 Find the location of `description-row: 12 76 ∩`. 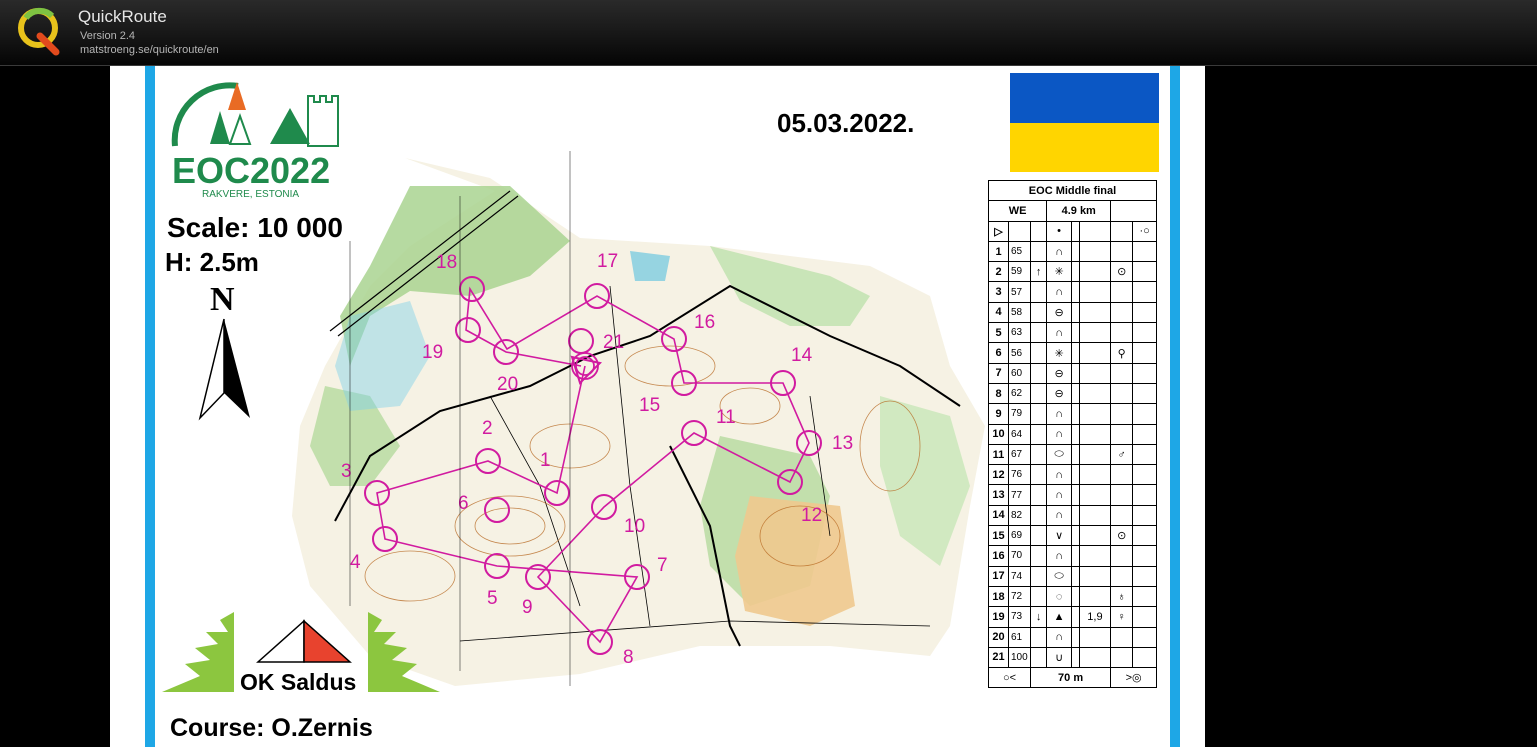

description-row: 12 76 ∩ is located at coordinates (1072, 475).